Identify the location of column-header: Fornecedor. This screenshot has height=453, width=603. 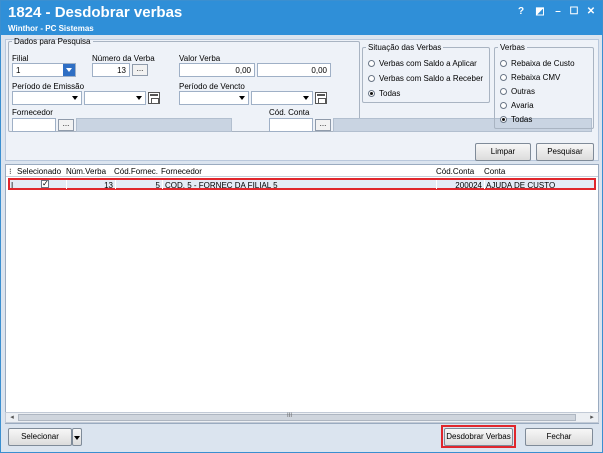
(181, 171).